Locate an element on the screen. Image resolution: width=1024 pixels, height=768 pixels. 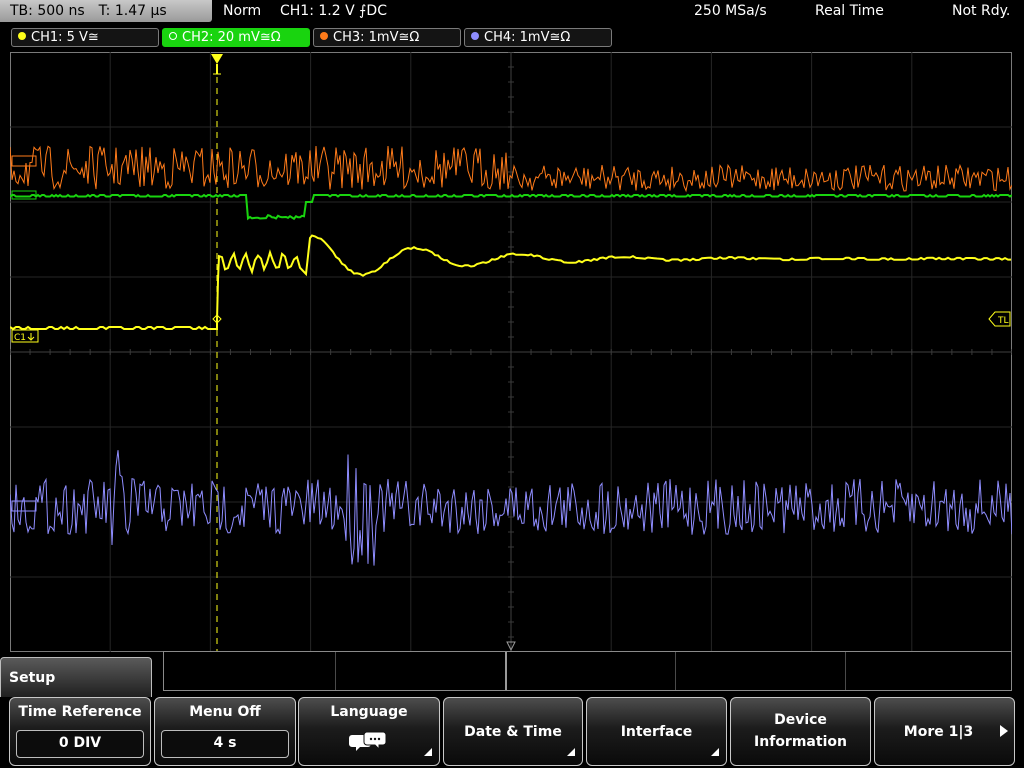
time-reference-label: Time Reference is located at coordinates (80, 712).